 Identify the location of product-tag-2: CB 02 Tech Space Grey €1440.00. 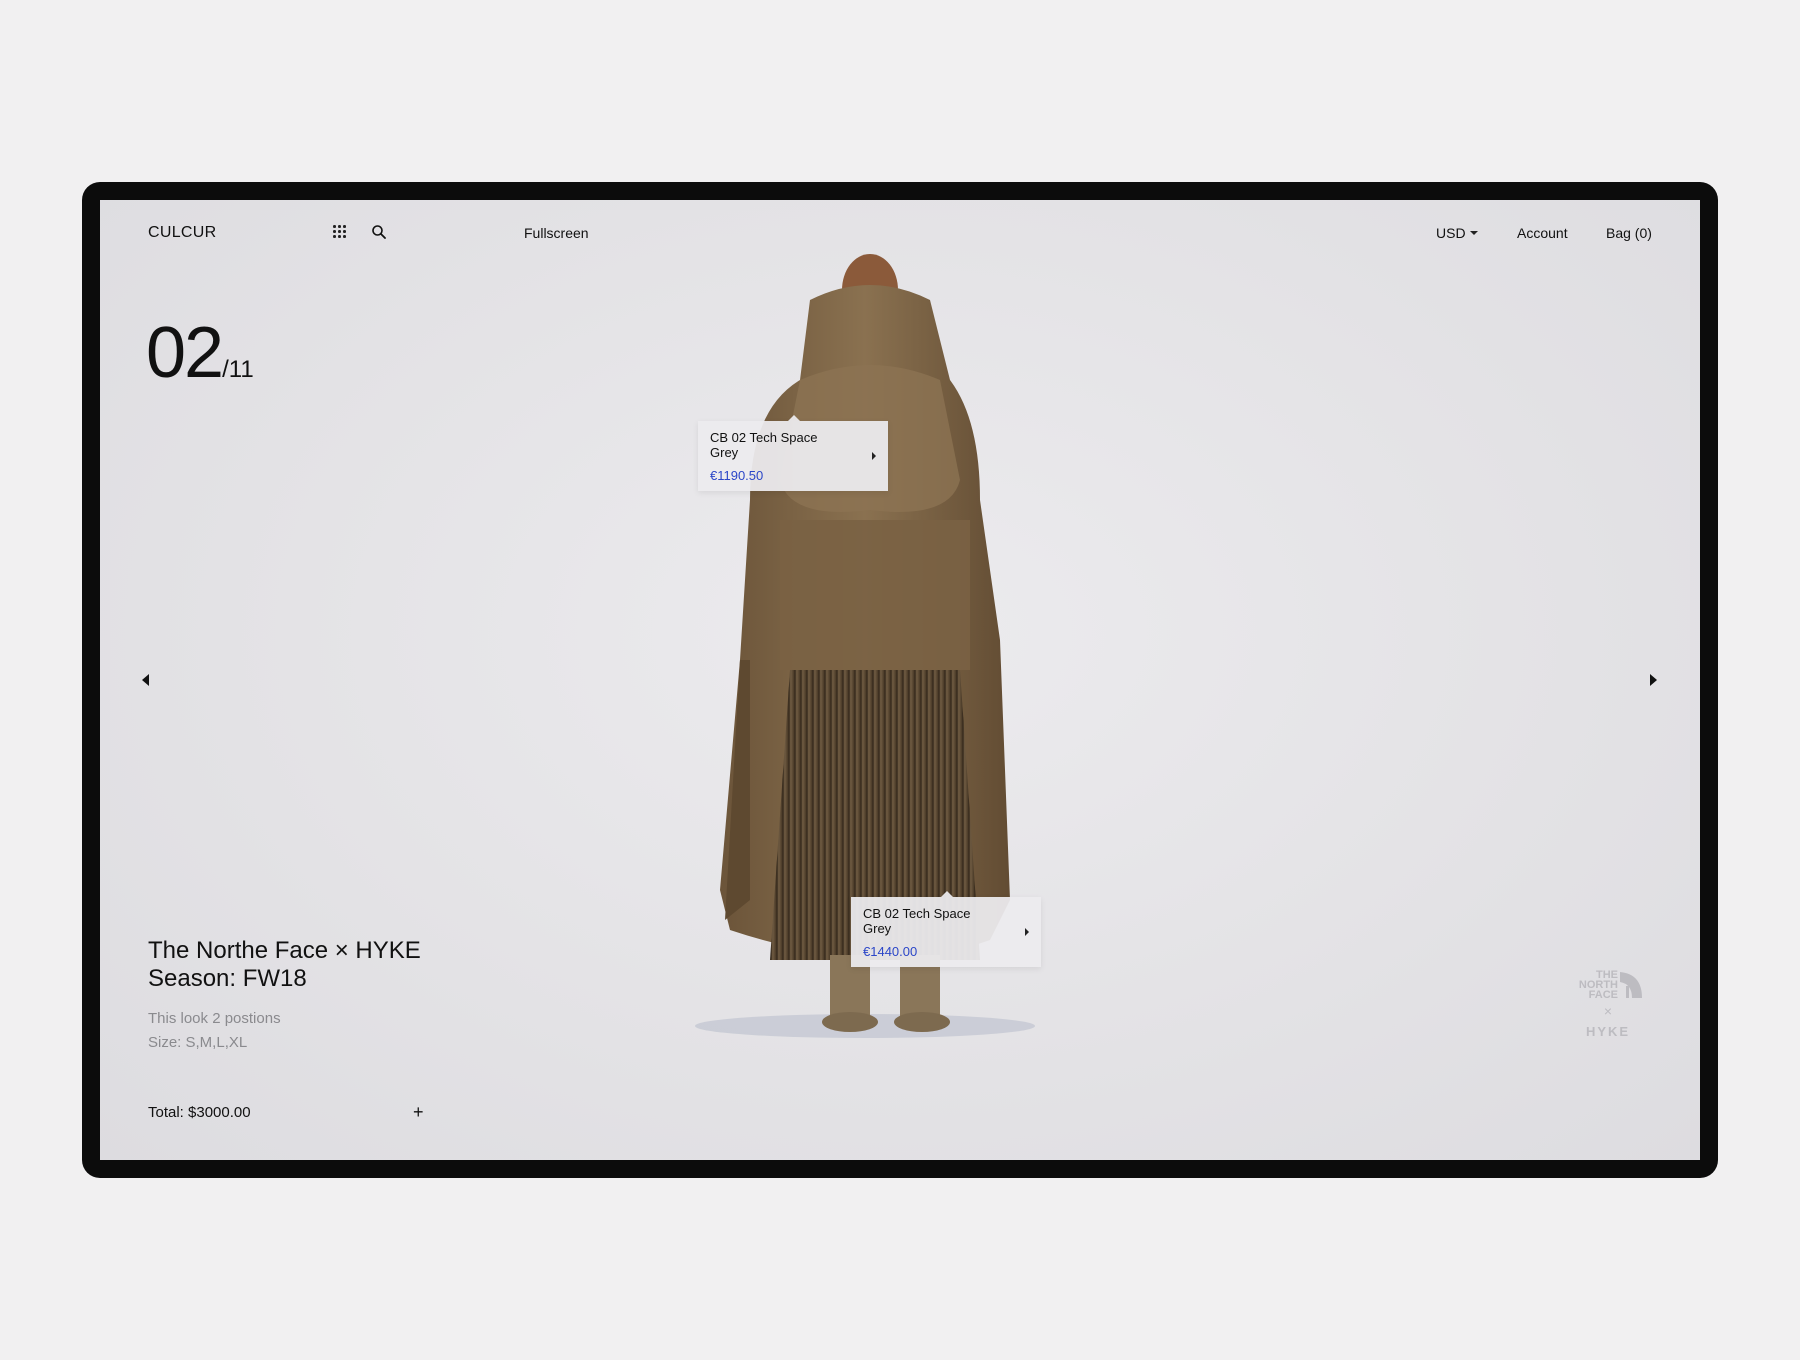
(946, 929).